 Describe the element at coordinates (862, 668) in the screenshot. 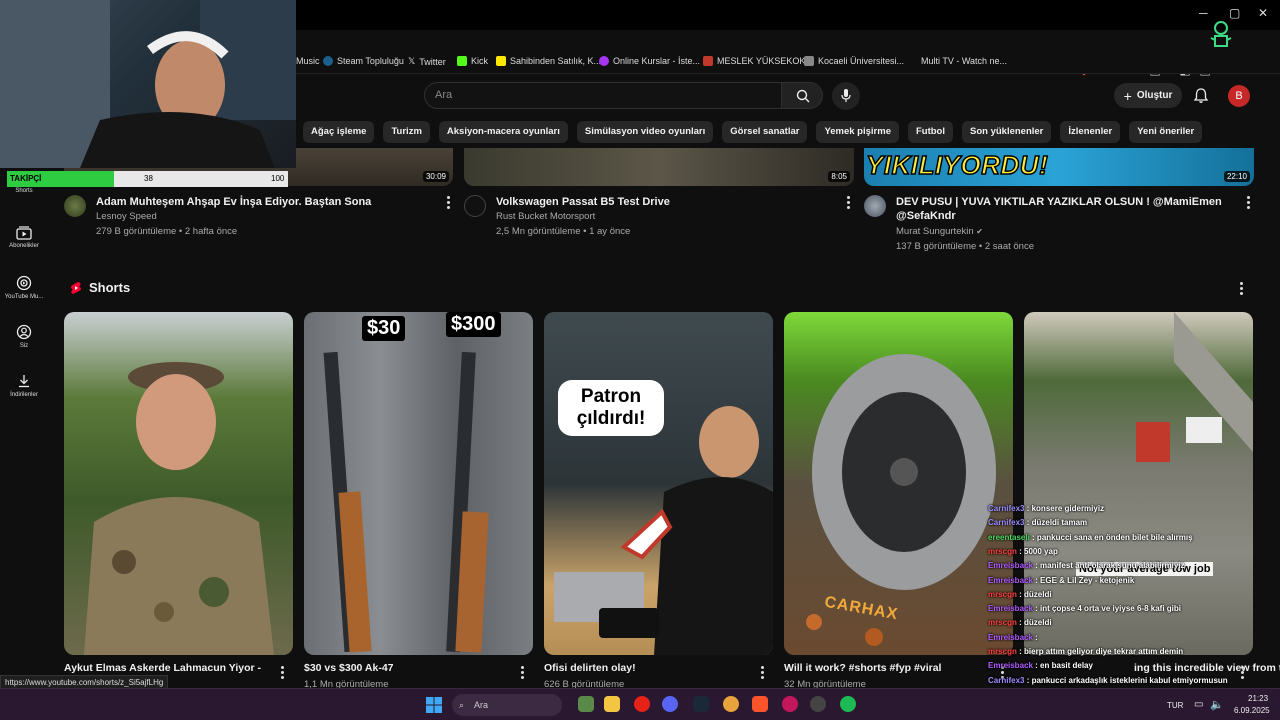

I see `short-title: Will it work? #shorts #fyp #viral` at that location.